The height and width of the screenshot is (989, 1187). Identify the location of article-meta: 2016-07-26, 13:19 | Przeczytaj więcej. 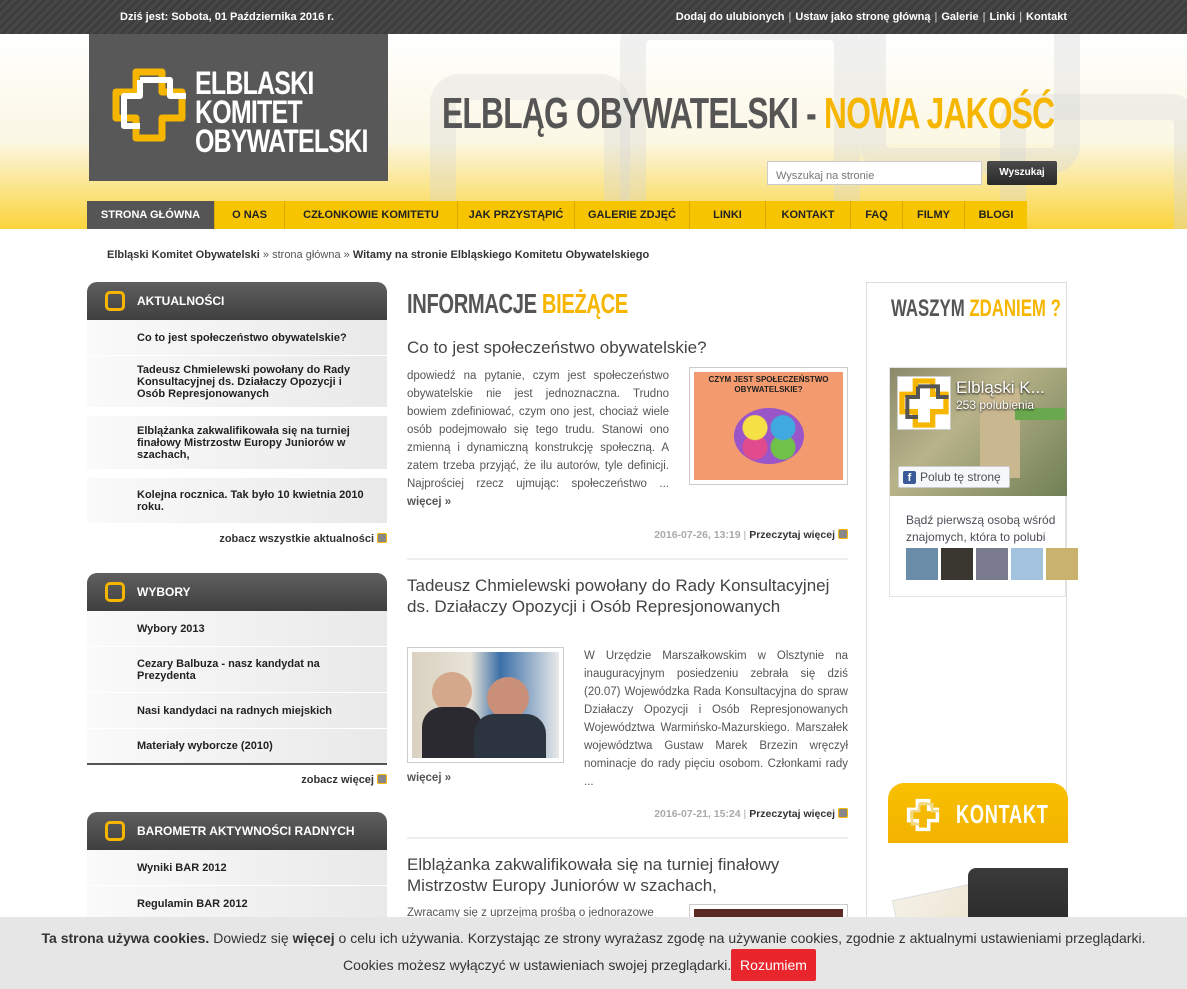
(751, 535).